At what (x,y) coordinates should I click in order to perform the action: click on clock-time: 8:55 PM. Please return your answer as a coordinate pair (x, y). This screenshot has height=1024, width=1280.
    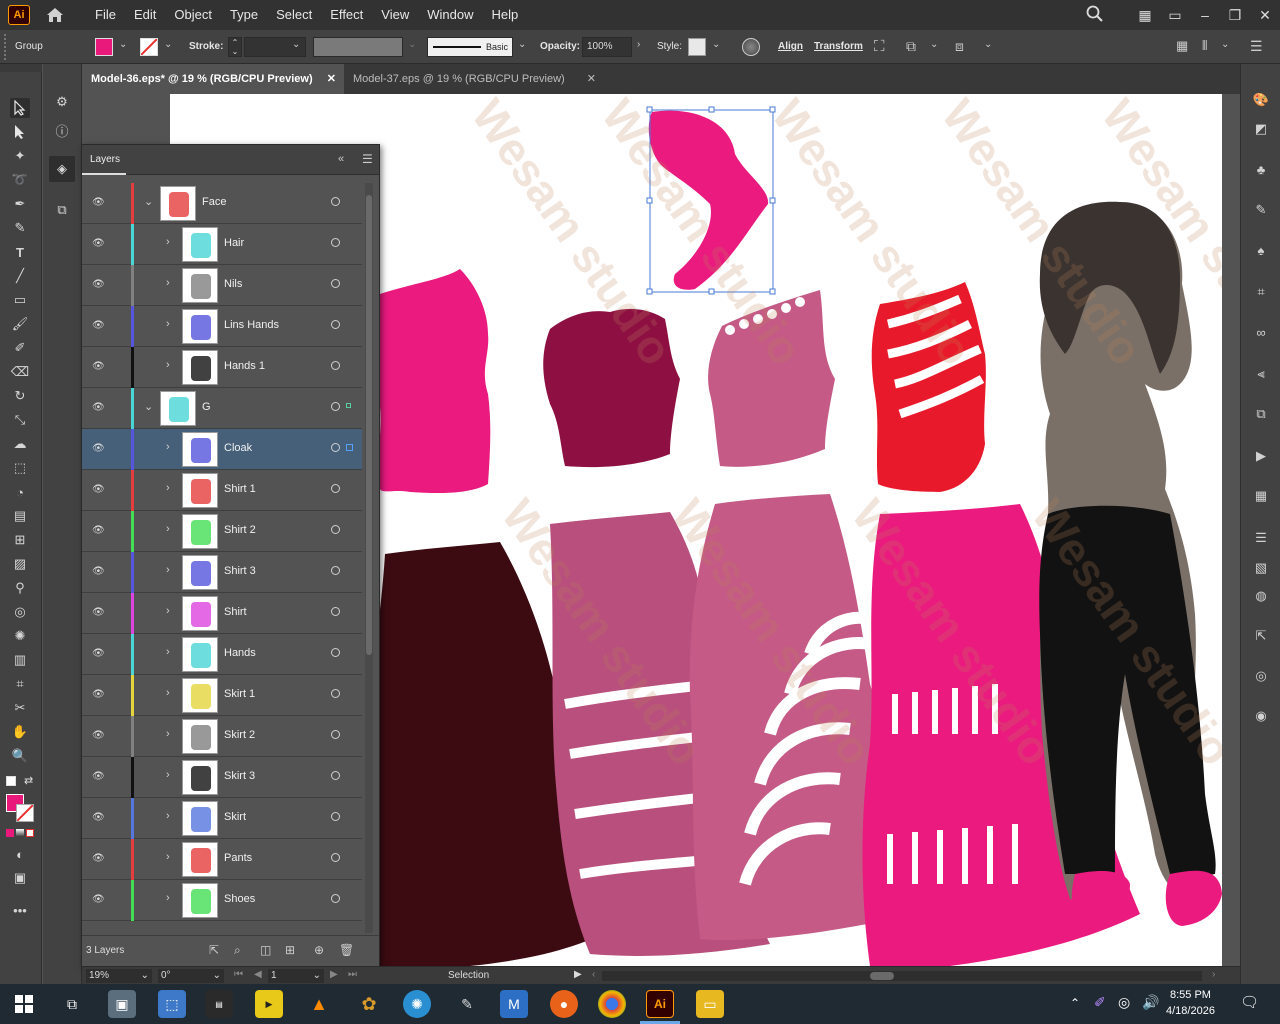
    Looking at the image, I should click on (1190, 995).